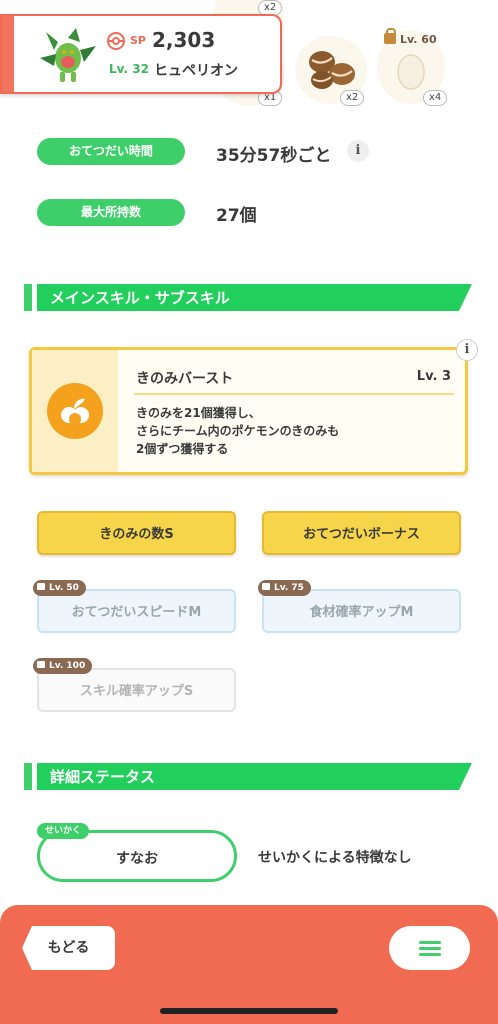 The width and height of the screenshot is (498, 1024). I want to click on nature-description: せいかくによる特徴なし, so click(335, 858).